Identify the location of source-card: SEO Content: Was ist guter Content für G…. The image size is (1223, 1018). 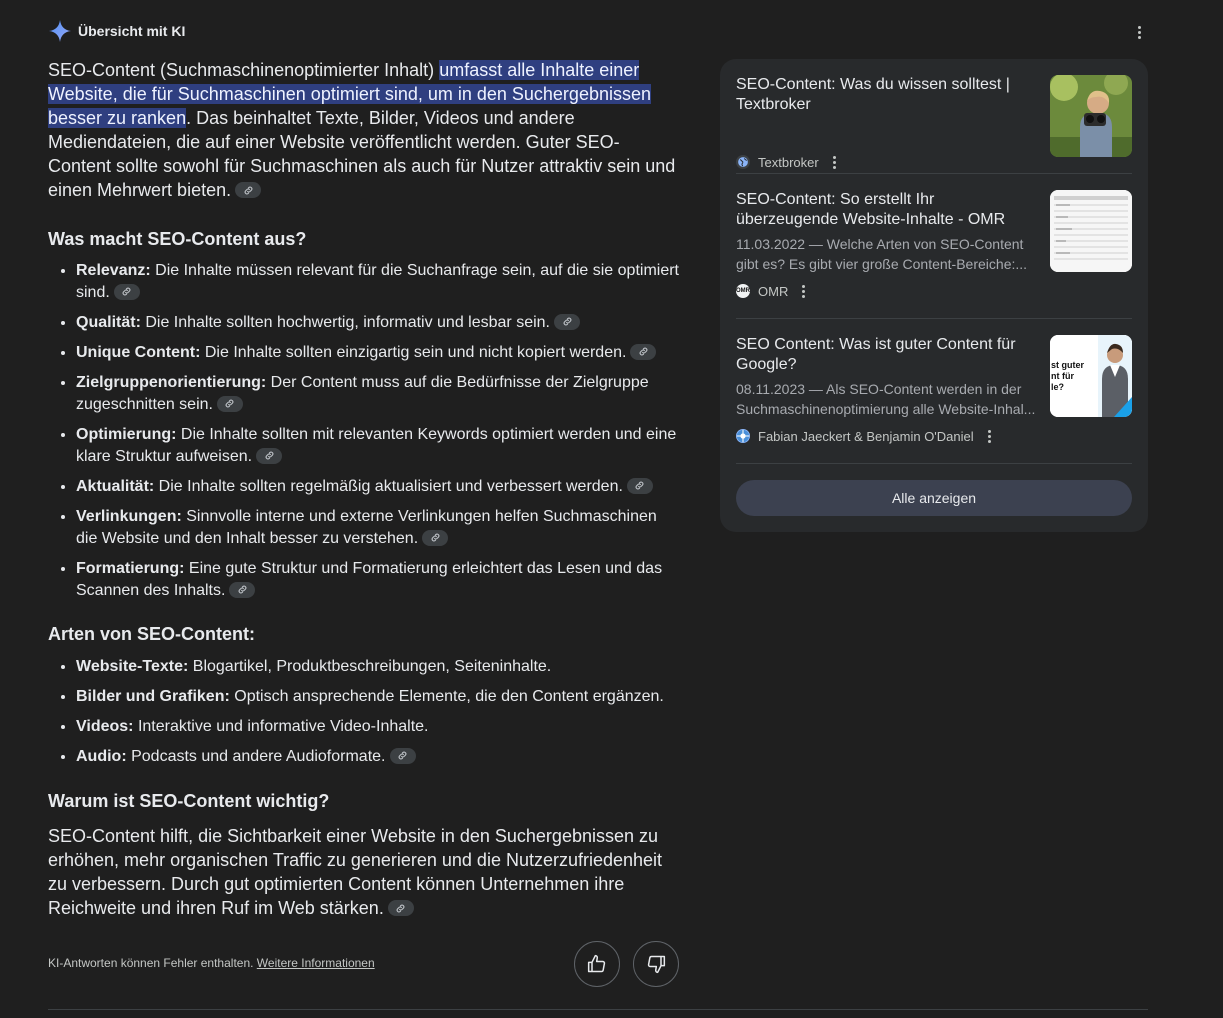
(934, 391).